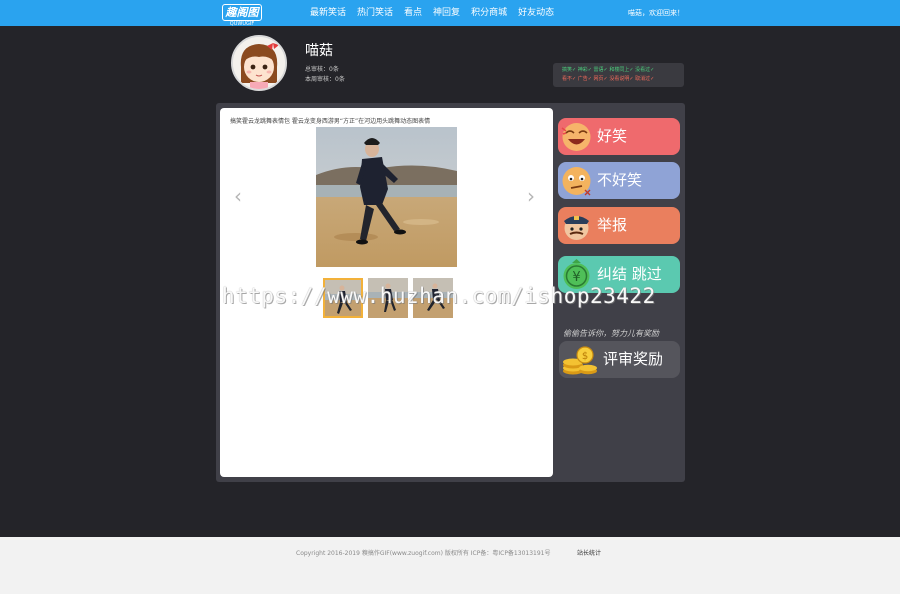 The image size is (900, 594). Describe the element at coordinates (489, 13) in the screenshot. I see `nav-item-points-mall: 积分商城` at that location.